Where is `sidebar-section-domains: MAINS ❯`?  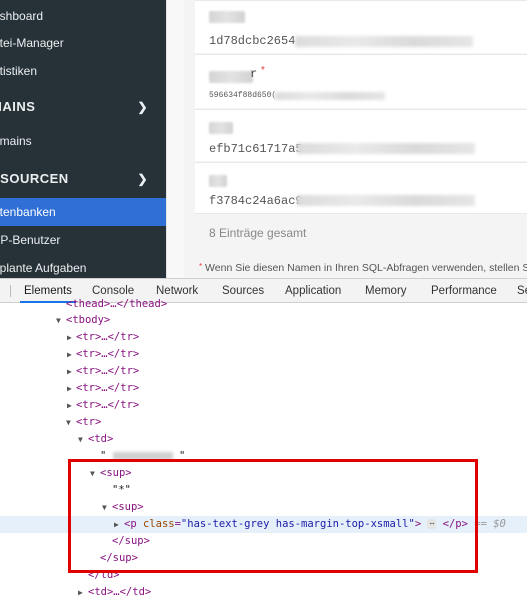 sidebar-section-domains: MAINS ❯ is located at coordinates (83, 107).